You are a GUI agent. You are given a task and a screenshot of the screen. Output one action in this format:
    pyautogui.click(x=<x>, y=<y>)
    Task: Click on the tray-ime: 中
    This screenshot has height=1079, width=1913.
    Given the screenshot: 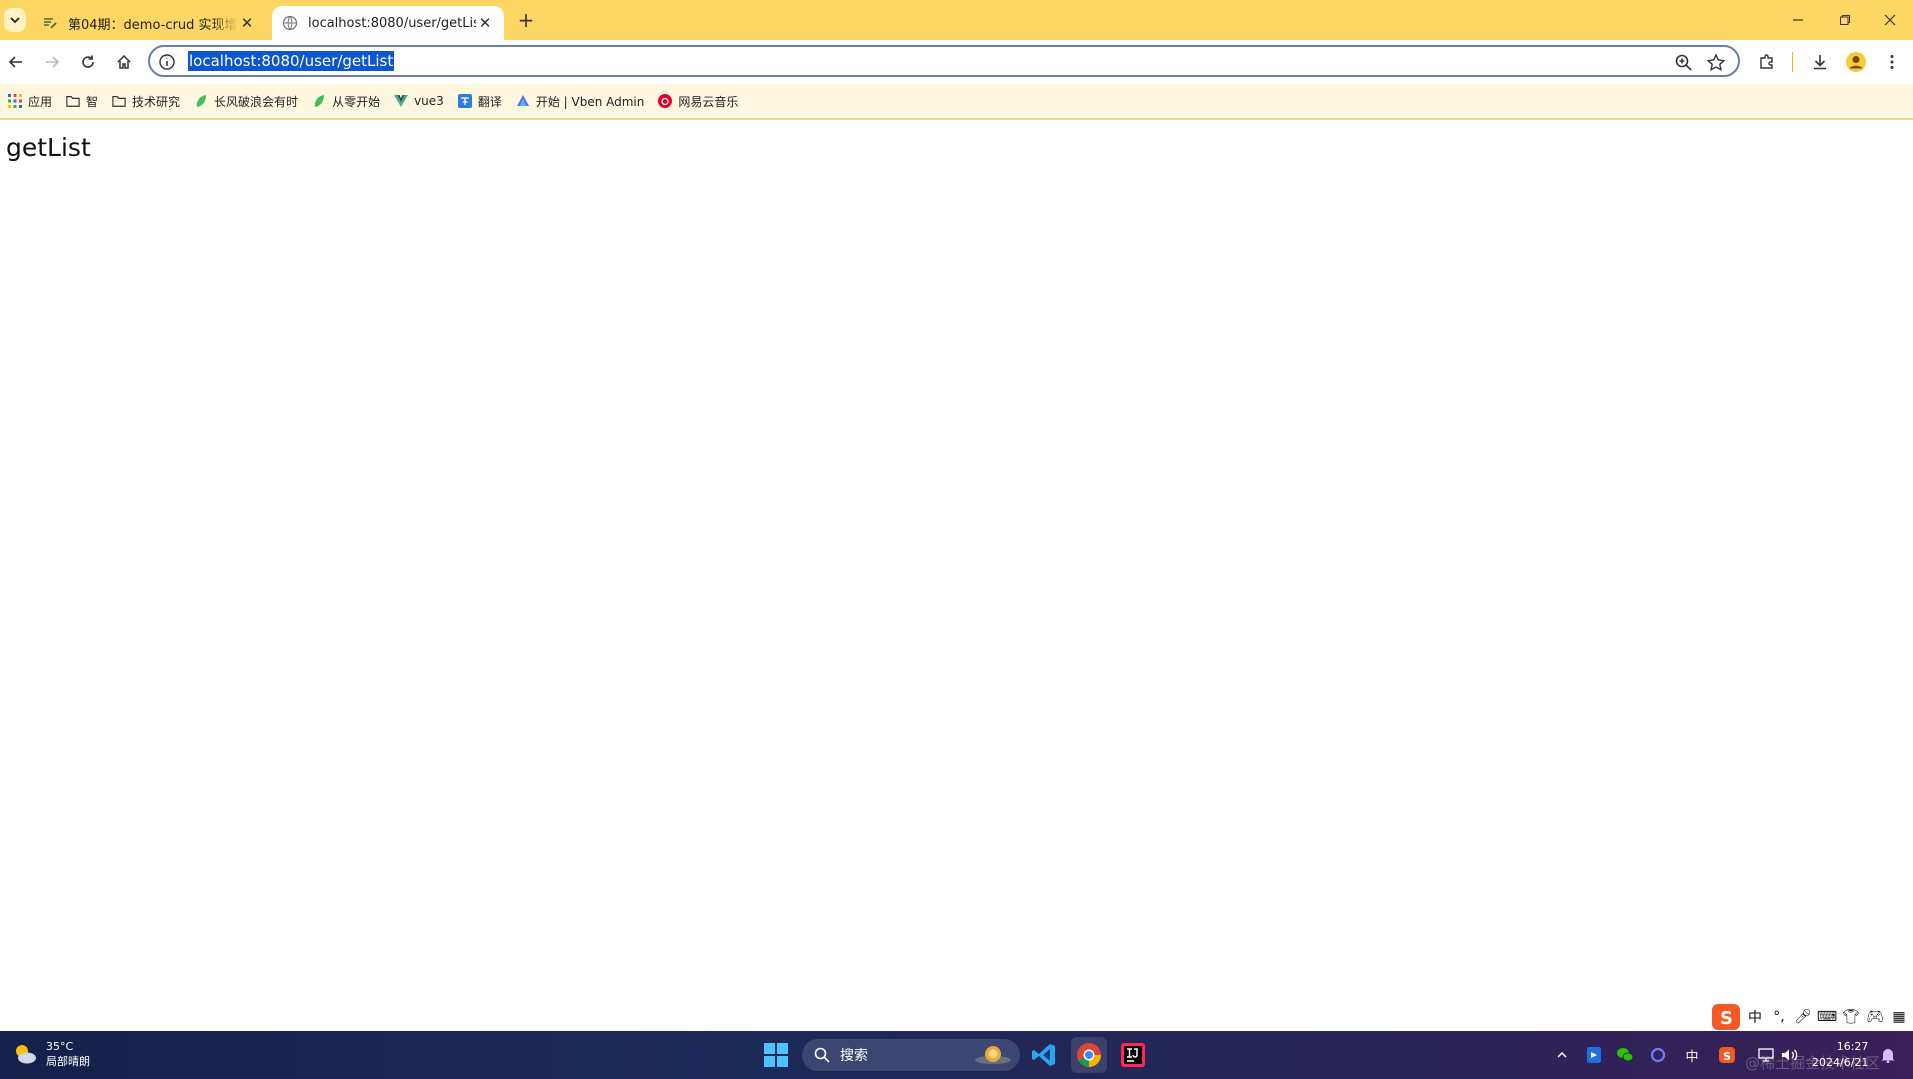 What is the action you would take?
    pyautogui.click(x=1692, y=1055)
    